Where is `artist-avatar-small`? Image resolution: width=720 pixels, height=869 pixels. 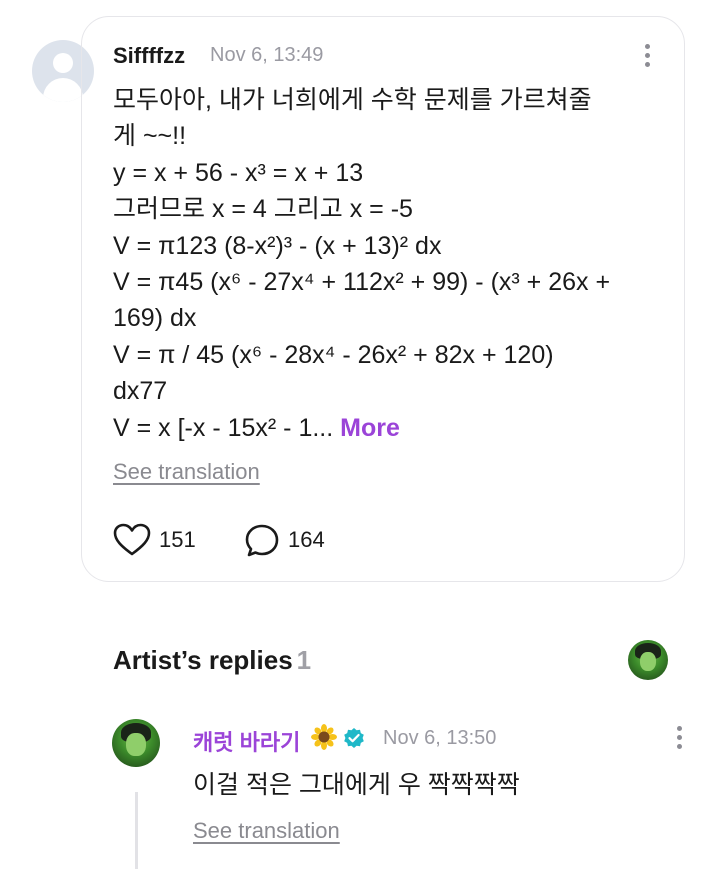 artist-avatar-small is located at coordinates (648, 660).